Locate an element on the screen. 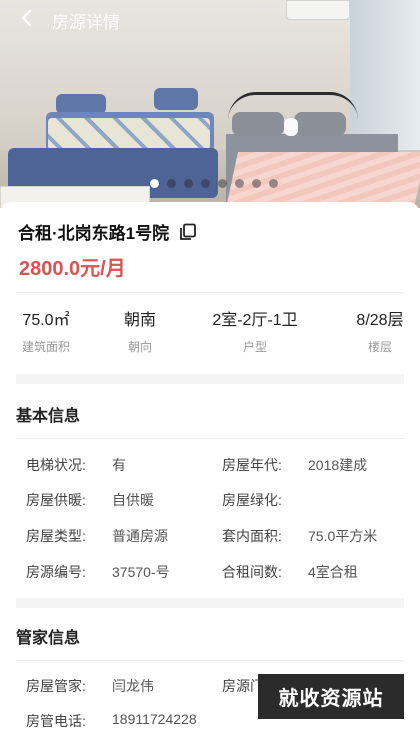 Image resolution: width=420 pixels, height=746 pixels. info-key-right: 房屋绿化: is located at coordinates (252, 500).